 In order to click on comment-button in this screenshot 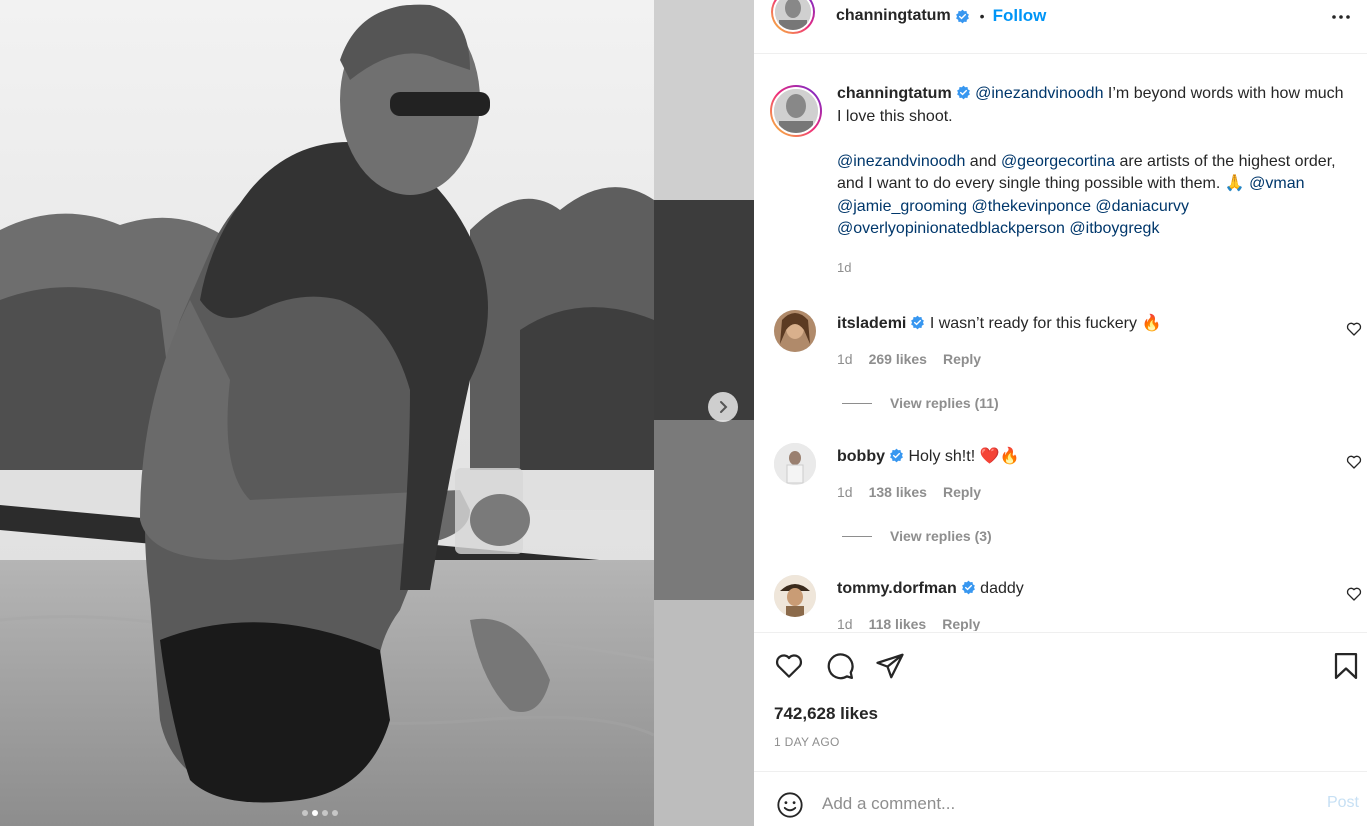, I will do `click(840, 666)`.